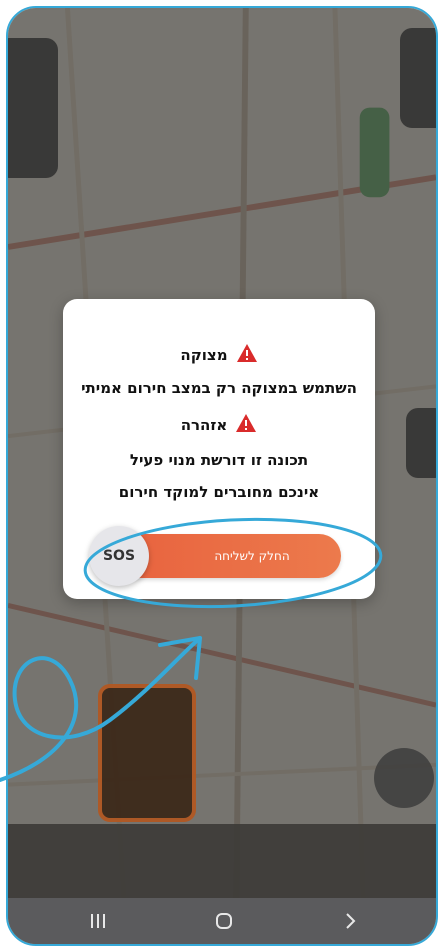 This screenshot has height=949, width=446. I want to click on system-nav-bar, so click(222, 921).